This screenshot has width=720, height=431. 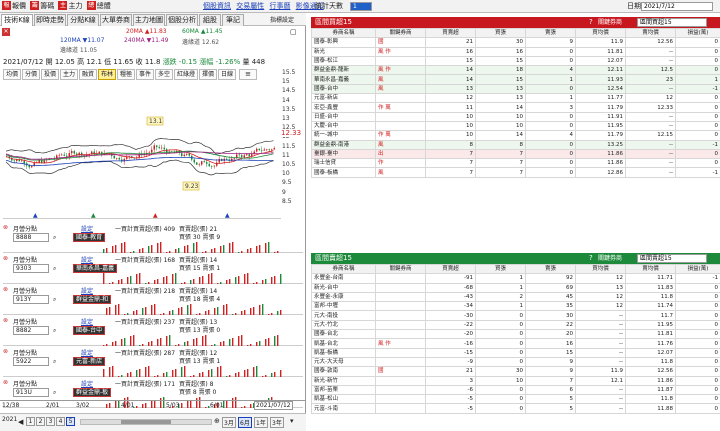 I want to click on table-row: 日盛-台中 10 10 0 11.91 -- 0, so click(x=515, y=116).